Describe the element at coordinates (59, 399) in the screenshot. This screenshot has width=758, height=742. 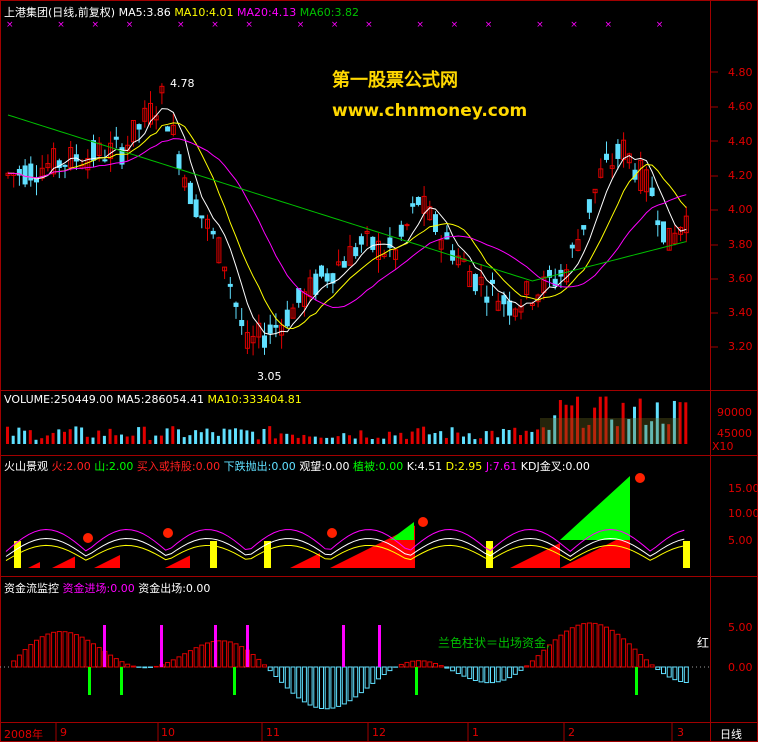
I see `volume-label: VOLUME:250449.00` at that location.